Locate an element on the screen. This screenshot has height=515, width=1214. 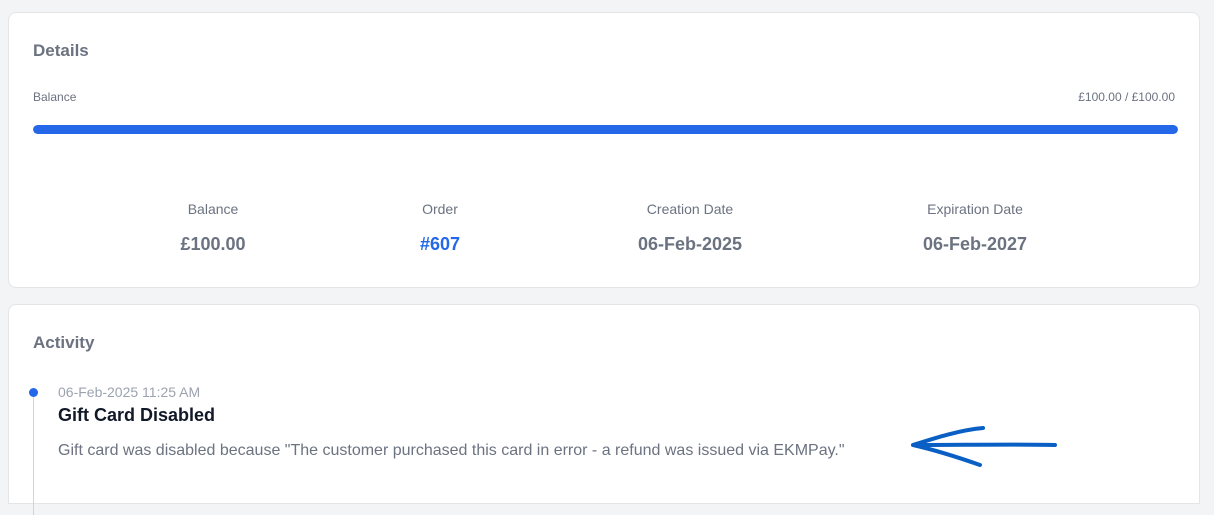
stat-balance: Balance £100.00 is located at coordinates (213, 228).